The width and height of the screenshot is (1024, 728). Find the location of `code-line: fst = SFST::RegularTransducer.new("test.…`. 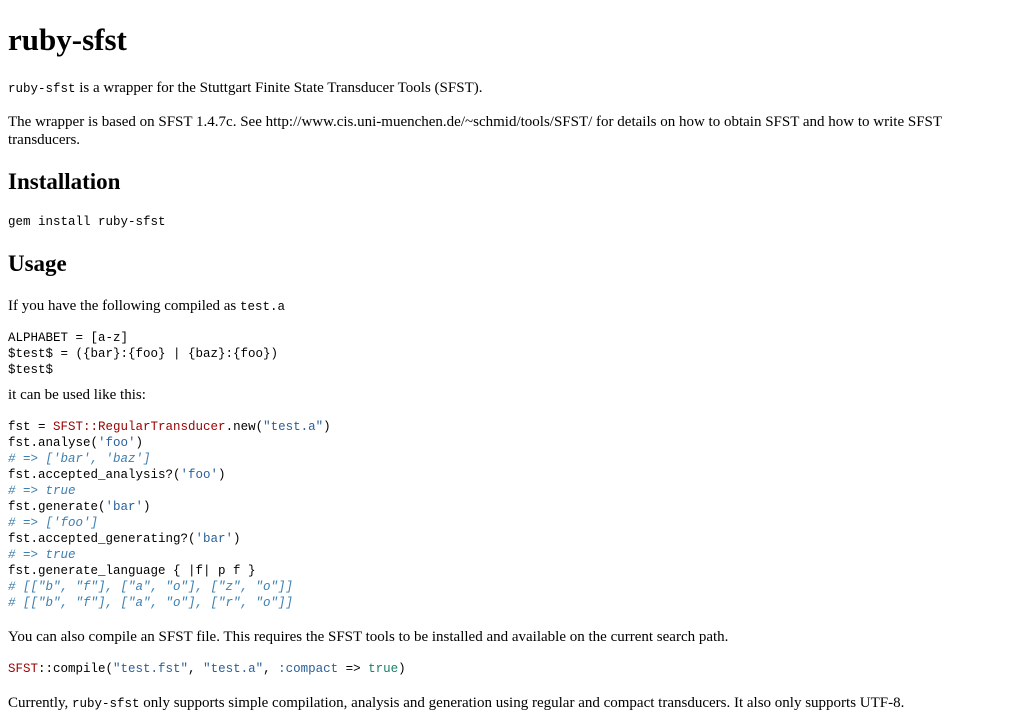

code-line: fst = SFST::RegularTransducer.new("test.… is located at coordinates (169, 427).